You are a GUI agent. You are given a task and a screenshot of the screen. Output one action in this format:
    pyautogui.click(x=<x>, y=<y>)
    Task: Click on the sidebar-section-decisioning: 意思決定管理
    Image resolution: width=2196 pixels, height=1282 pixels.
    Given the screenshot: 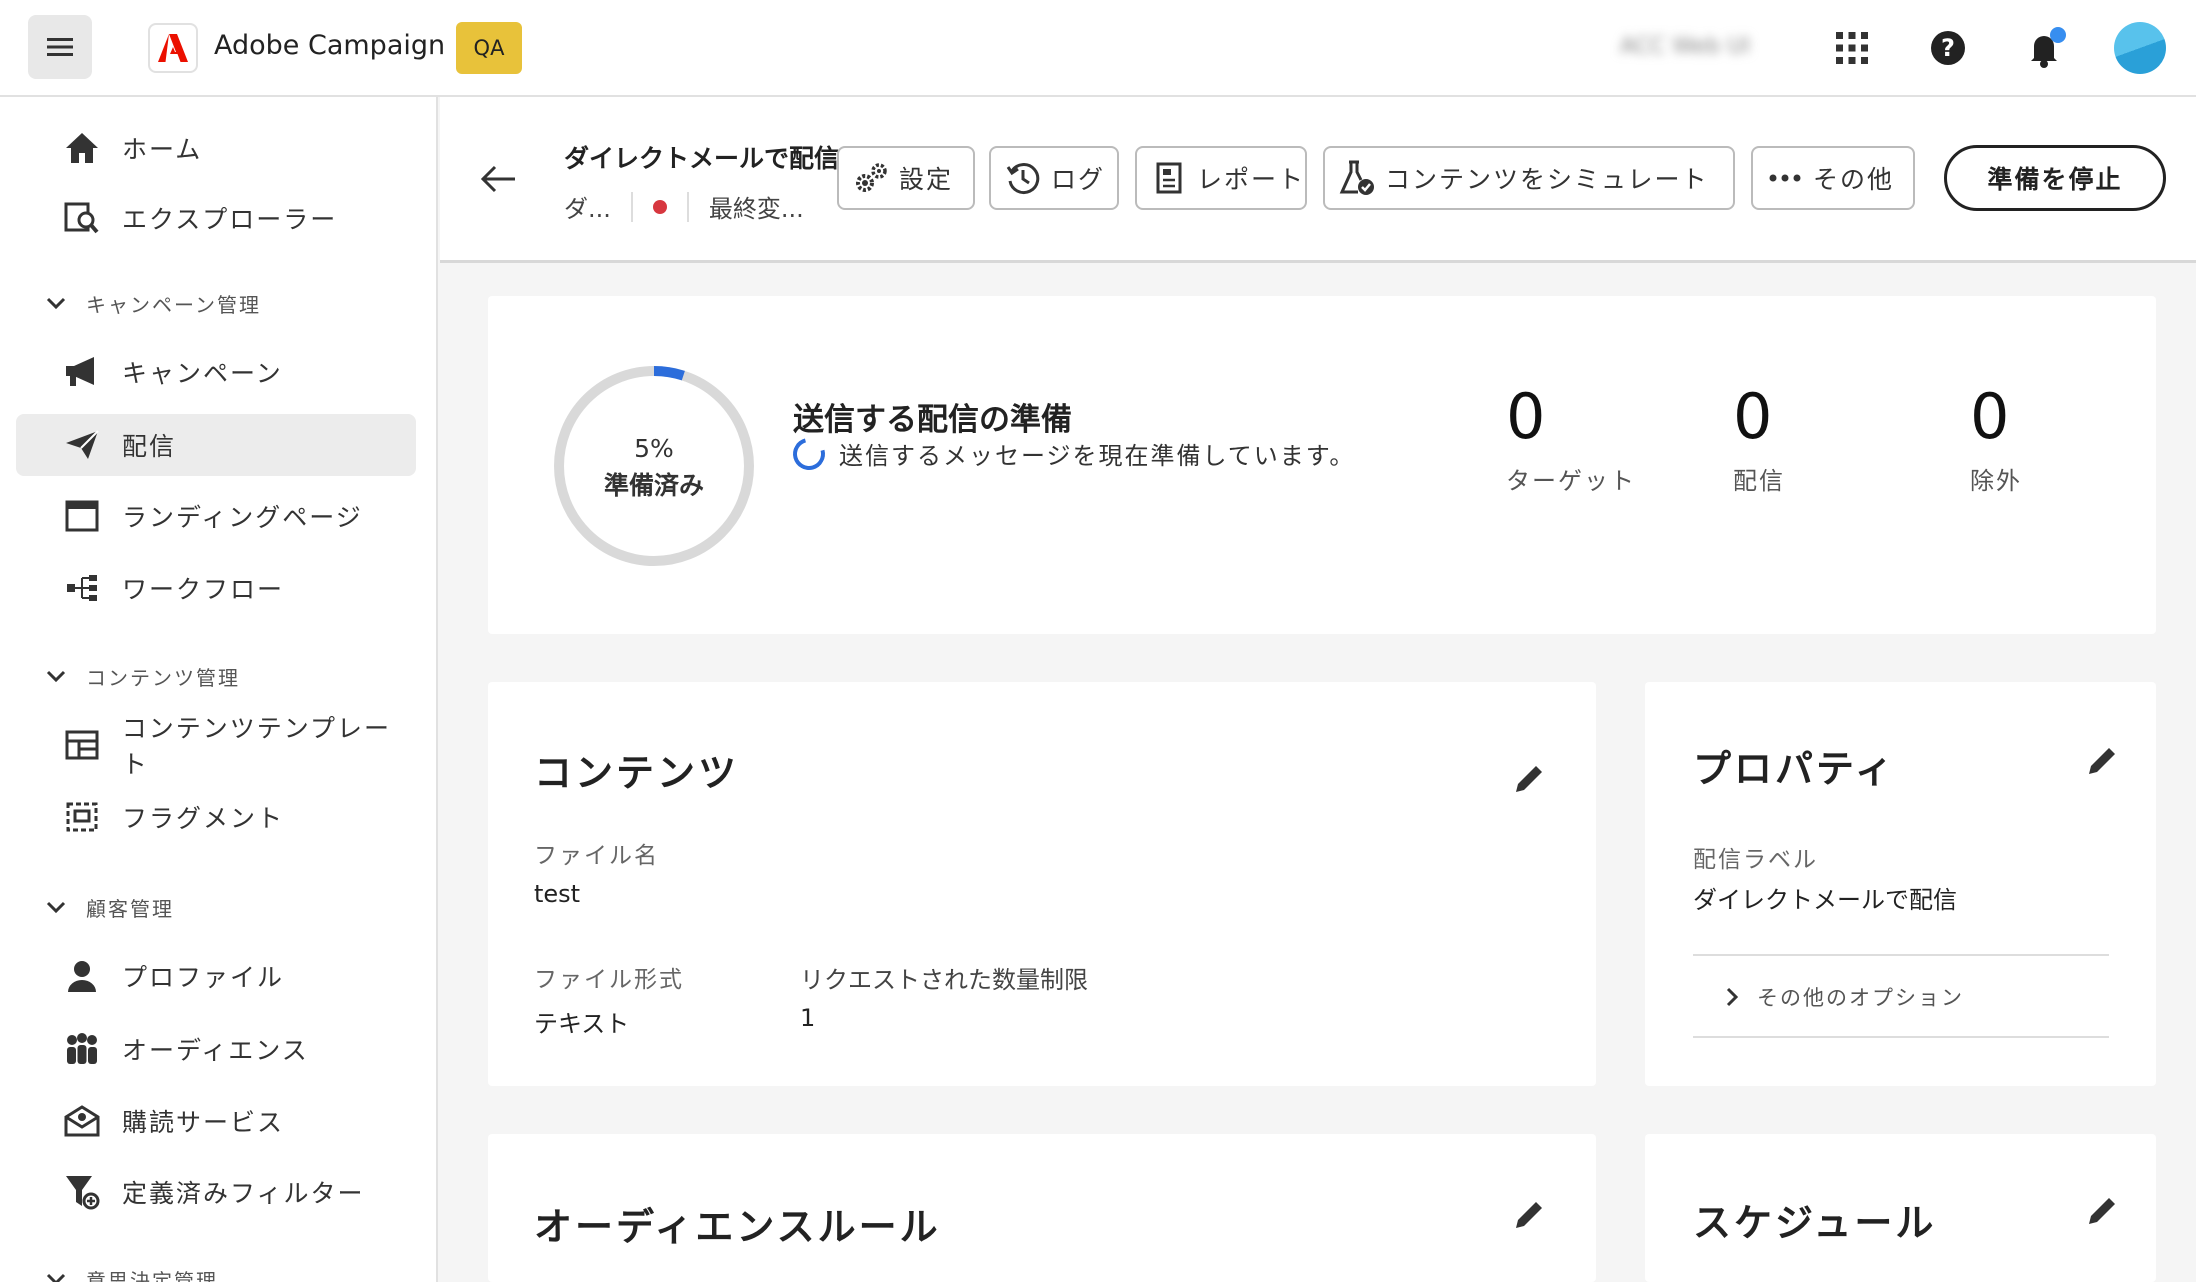 What is the action you would take?
    pyautogui.click(x=132, y=1270)
    